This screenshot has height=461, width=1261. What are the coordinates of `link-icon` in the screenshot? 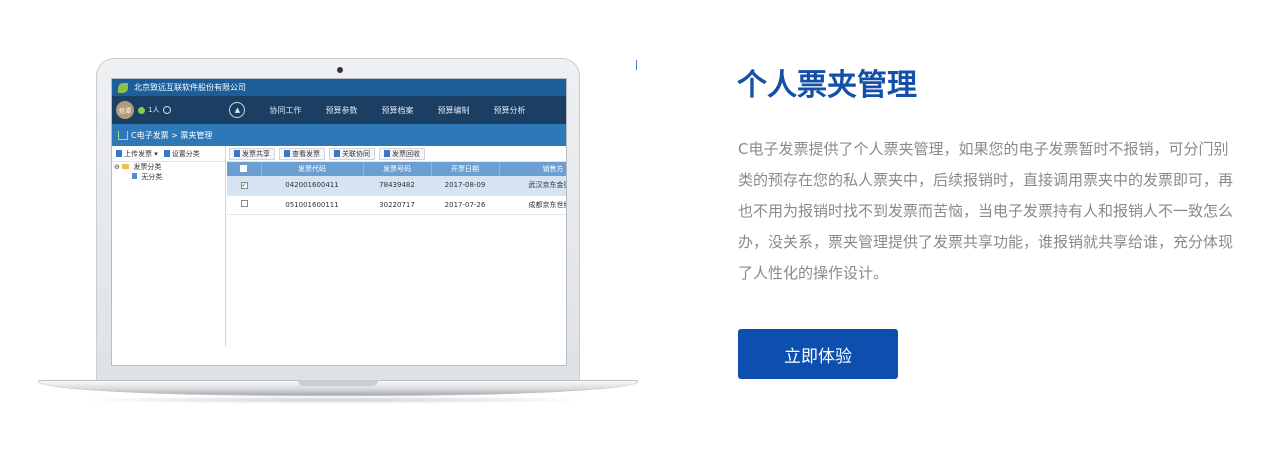 It's located at (337, 153).